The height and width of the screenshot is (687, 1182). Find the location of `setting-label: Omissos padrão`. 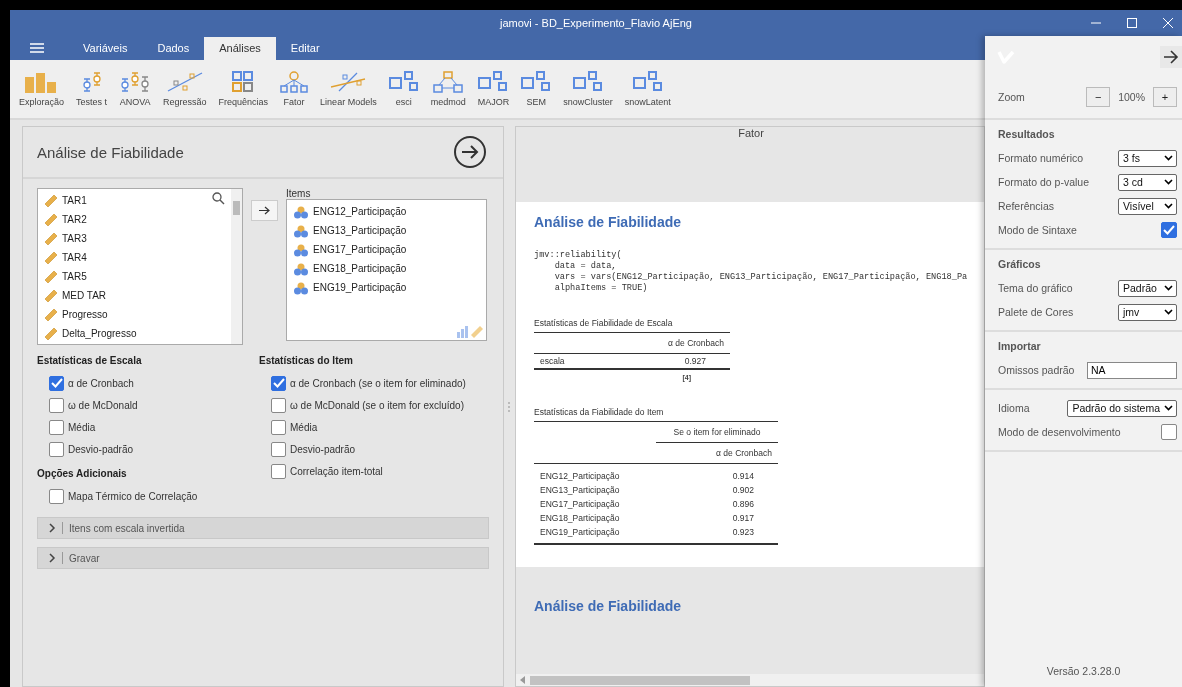

setting-label: Omissos padrão is located at coordinates (1036, 370).